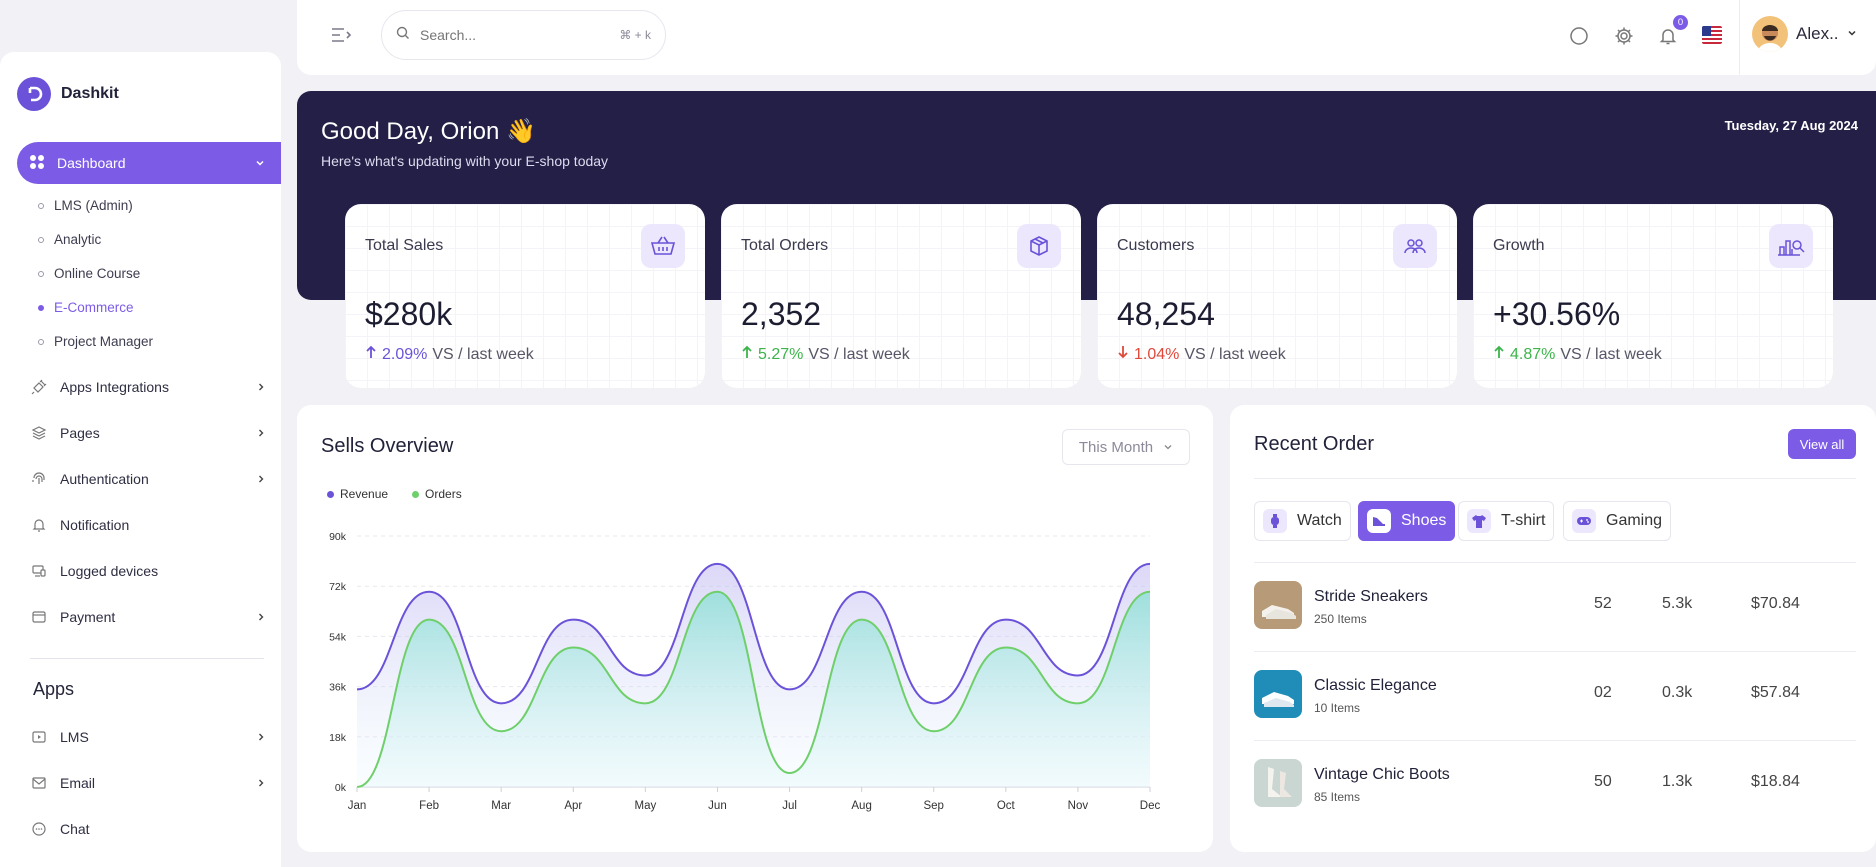 This screenshot has width=1876, height=867. What do you see at coordinates (717, 806) in the screenshot?
I see `x-tick-label: Jun` at bounding box center [717, 806].